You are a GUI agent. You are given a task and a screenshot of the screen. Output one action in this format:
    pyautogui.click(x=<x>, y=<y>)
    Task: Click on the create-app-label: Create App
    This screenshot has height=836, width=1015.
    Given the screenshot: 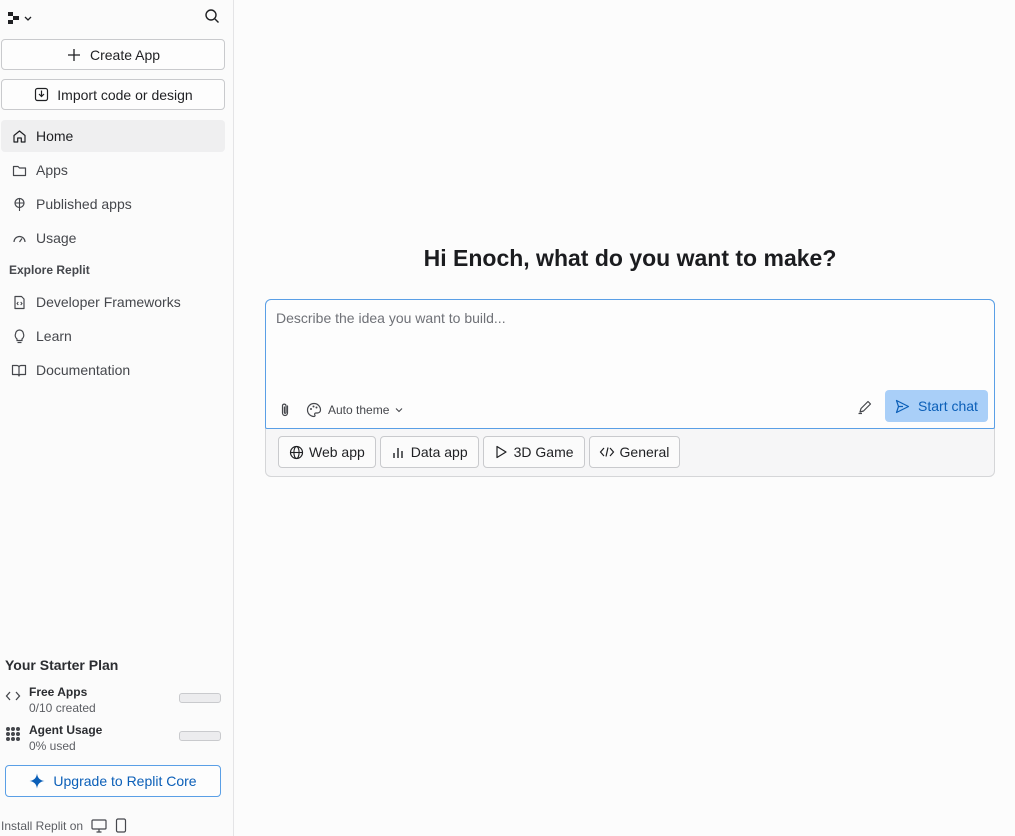 What is the action you would take?
    pyautogui.click(x=125, y=54)
    